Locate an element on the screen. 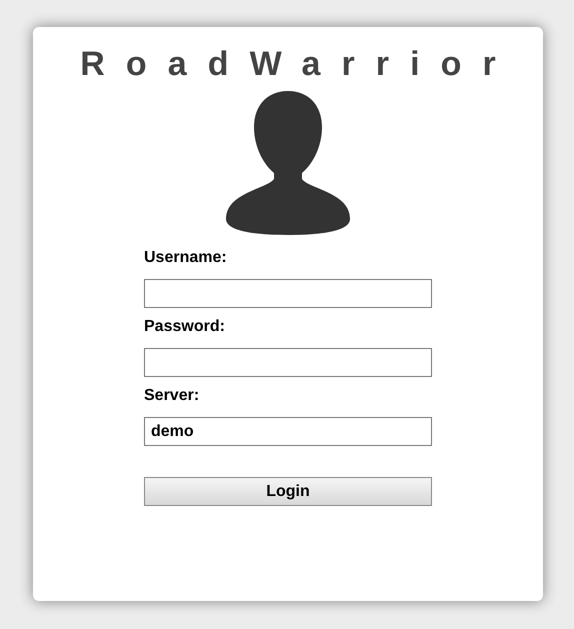  app-title: RoadWarrior is located at coordinates (298, 64).